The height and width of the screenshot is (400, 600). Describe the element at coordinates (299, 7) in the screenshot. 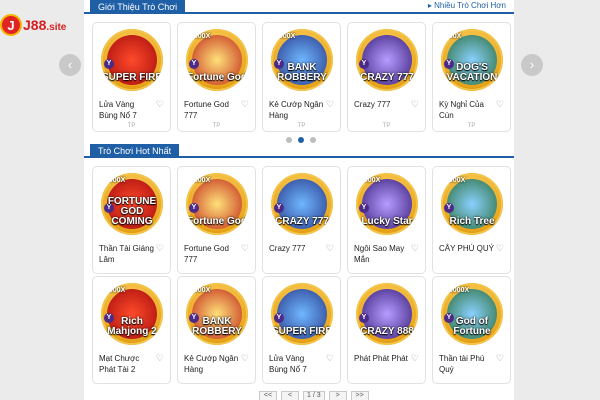

I see `intro-section-header: Giới Thiệu Trò Chơi ▸ Nhiều Trò Chơi Hơn` at that location.